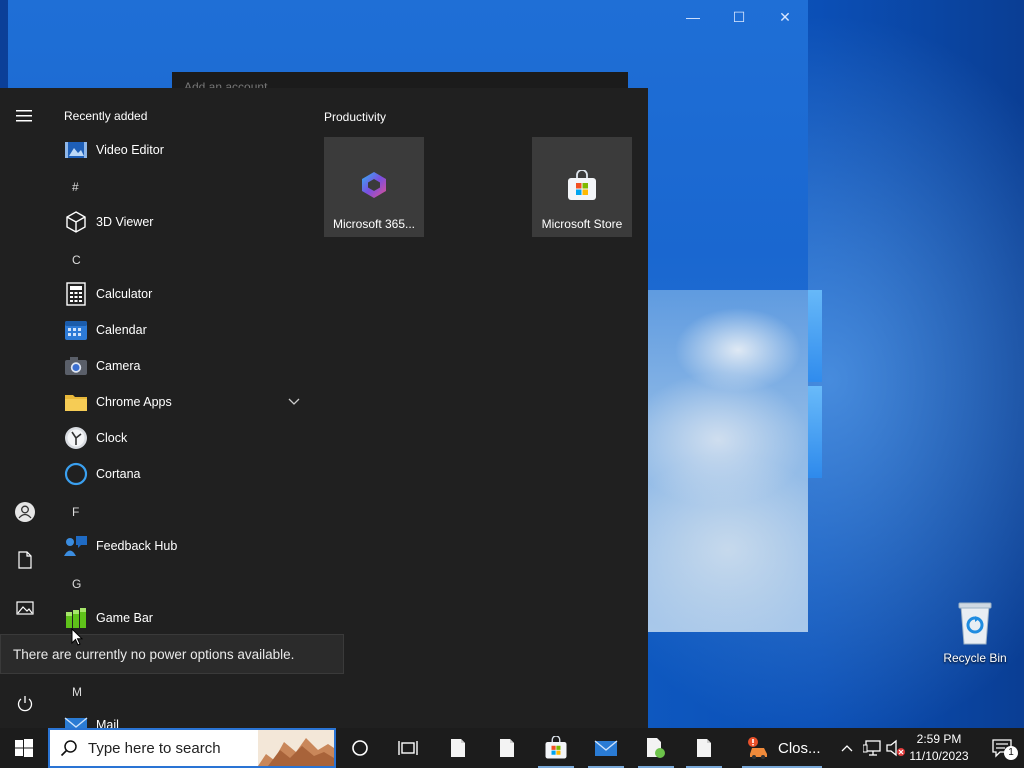 This screenshot has width=1024, height=768. I want to click on app-item-cortana: Cortana, so click(181, 474).